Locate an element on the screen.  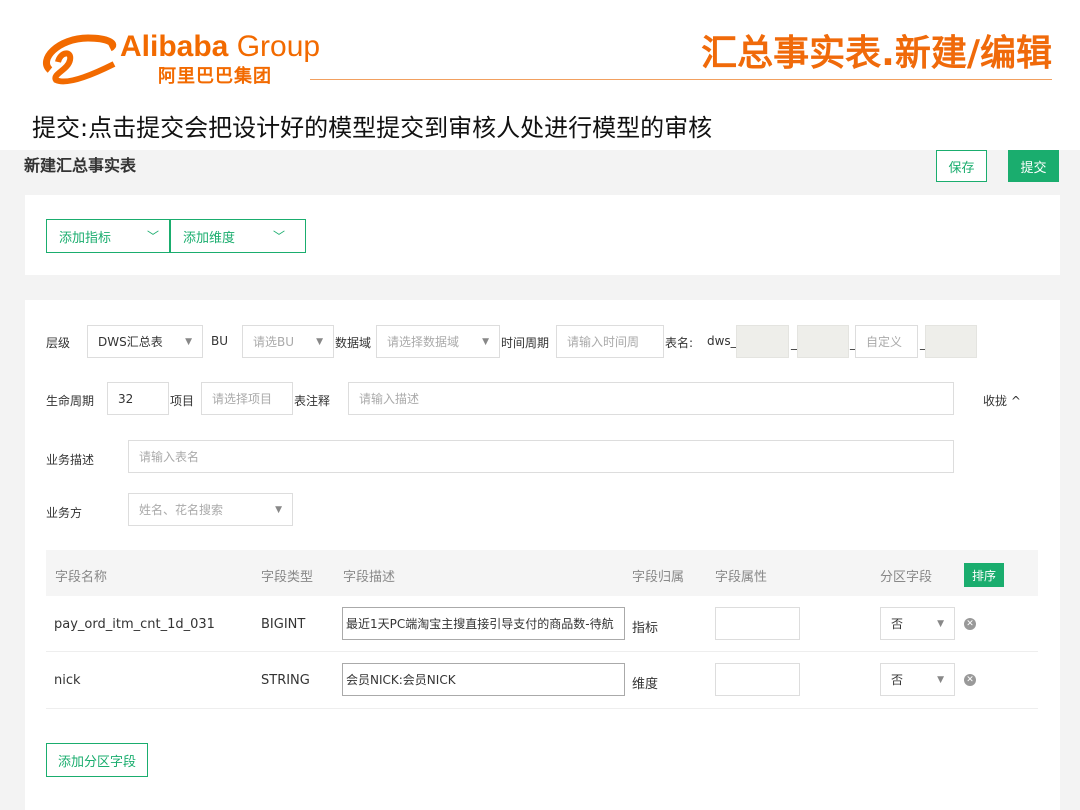
field-name: pay_ord_itm_cnt_1d_031 is located at coordinates (134, 624).